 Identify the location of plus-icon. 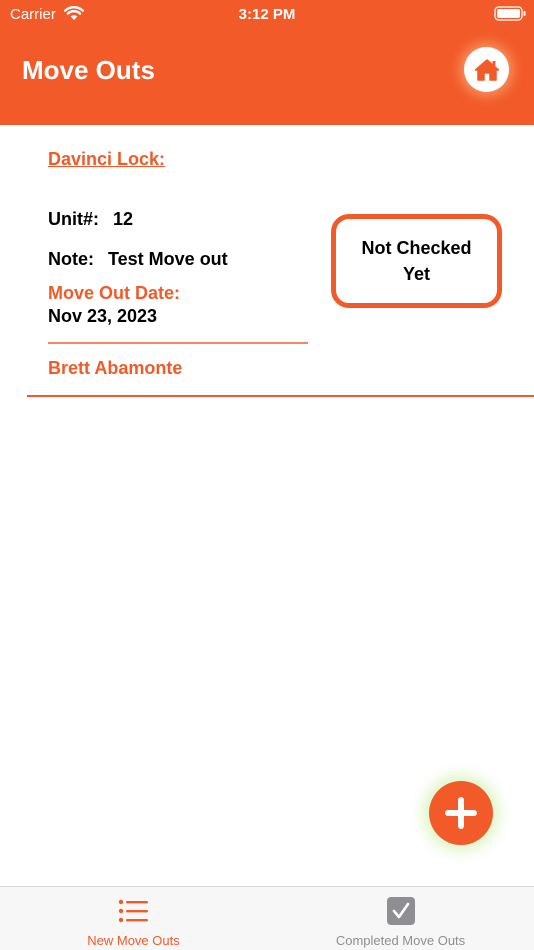
(461, 813).